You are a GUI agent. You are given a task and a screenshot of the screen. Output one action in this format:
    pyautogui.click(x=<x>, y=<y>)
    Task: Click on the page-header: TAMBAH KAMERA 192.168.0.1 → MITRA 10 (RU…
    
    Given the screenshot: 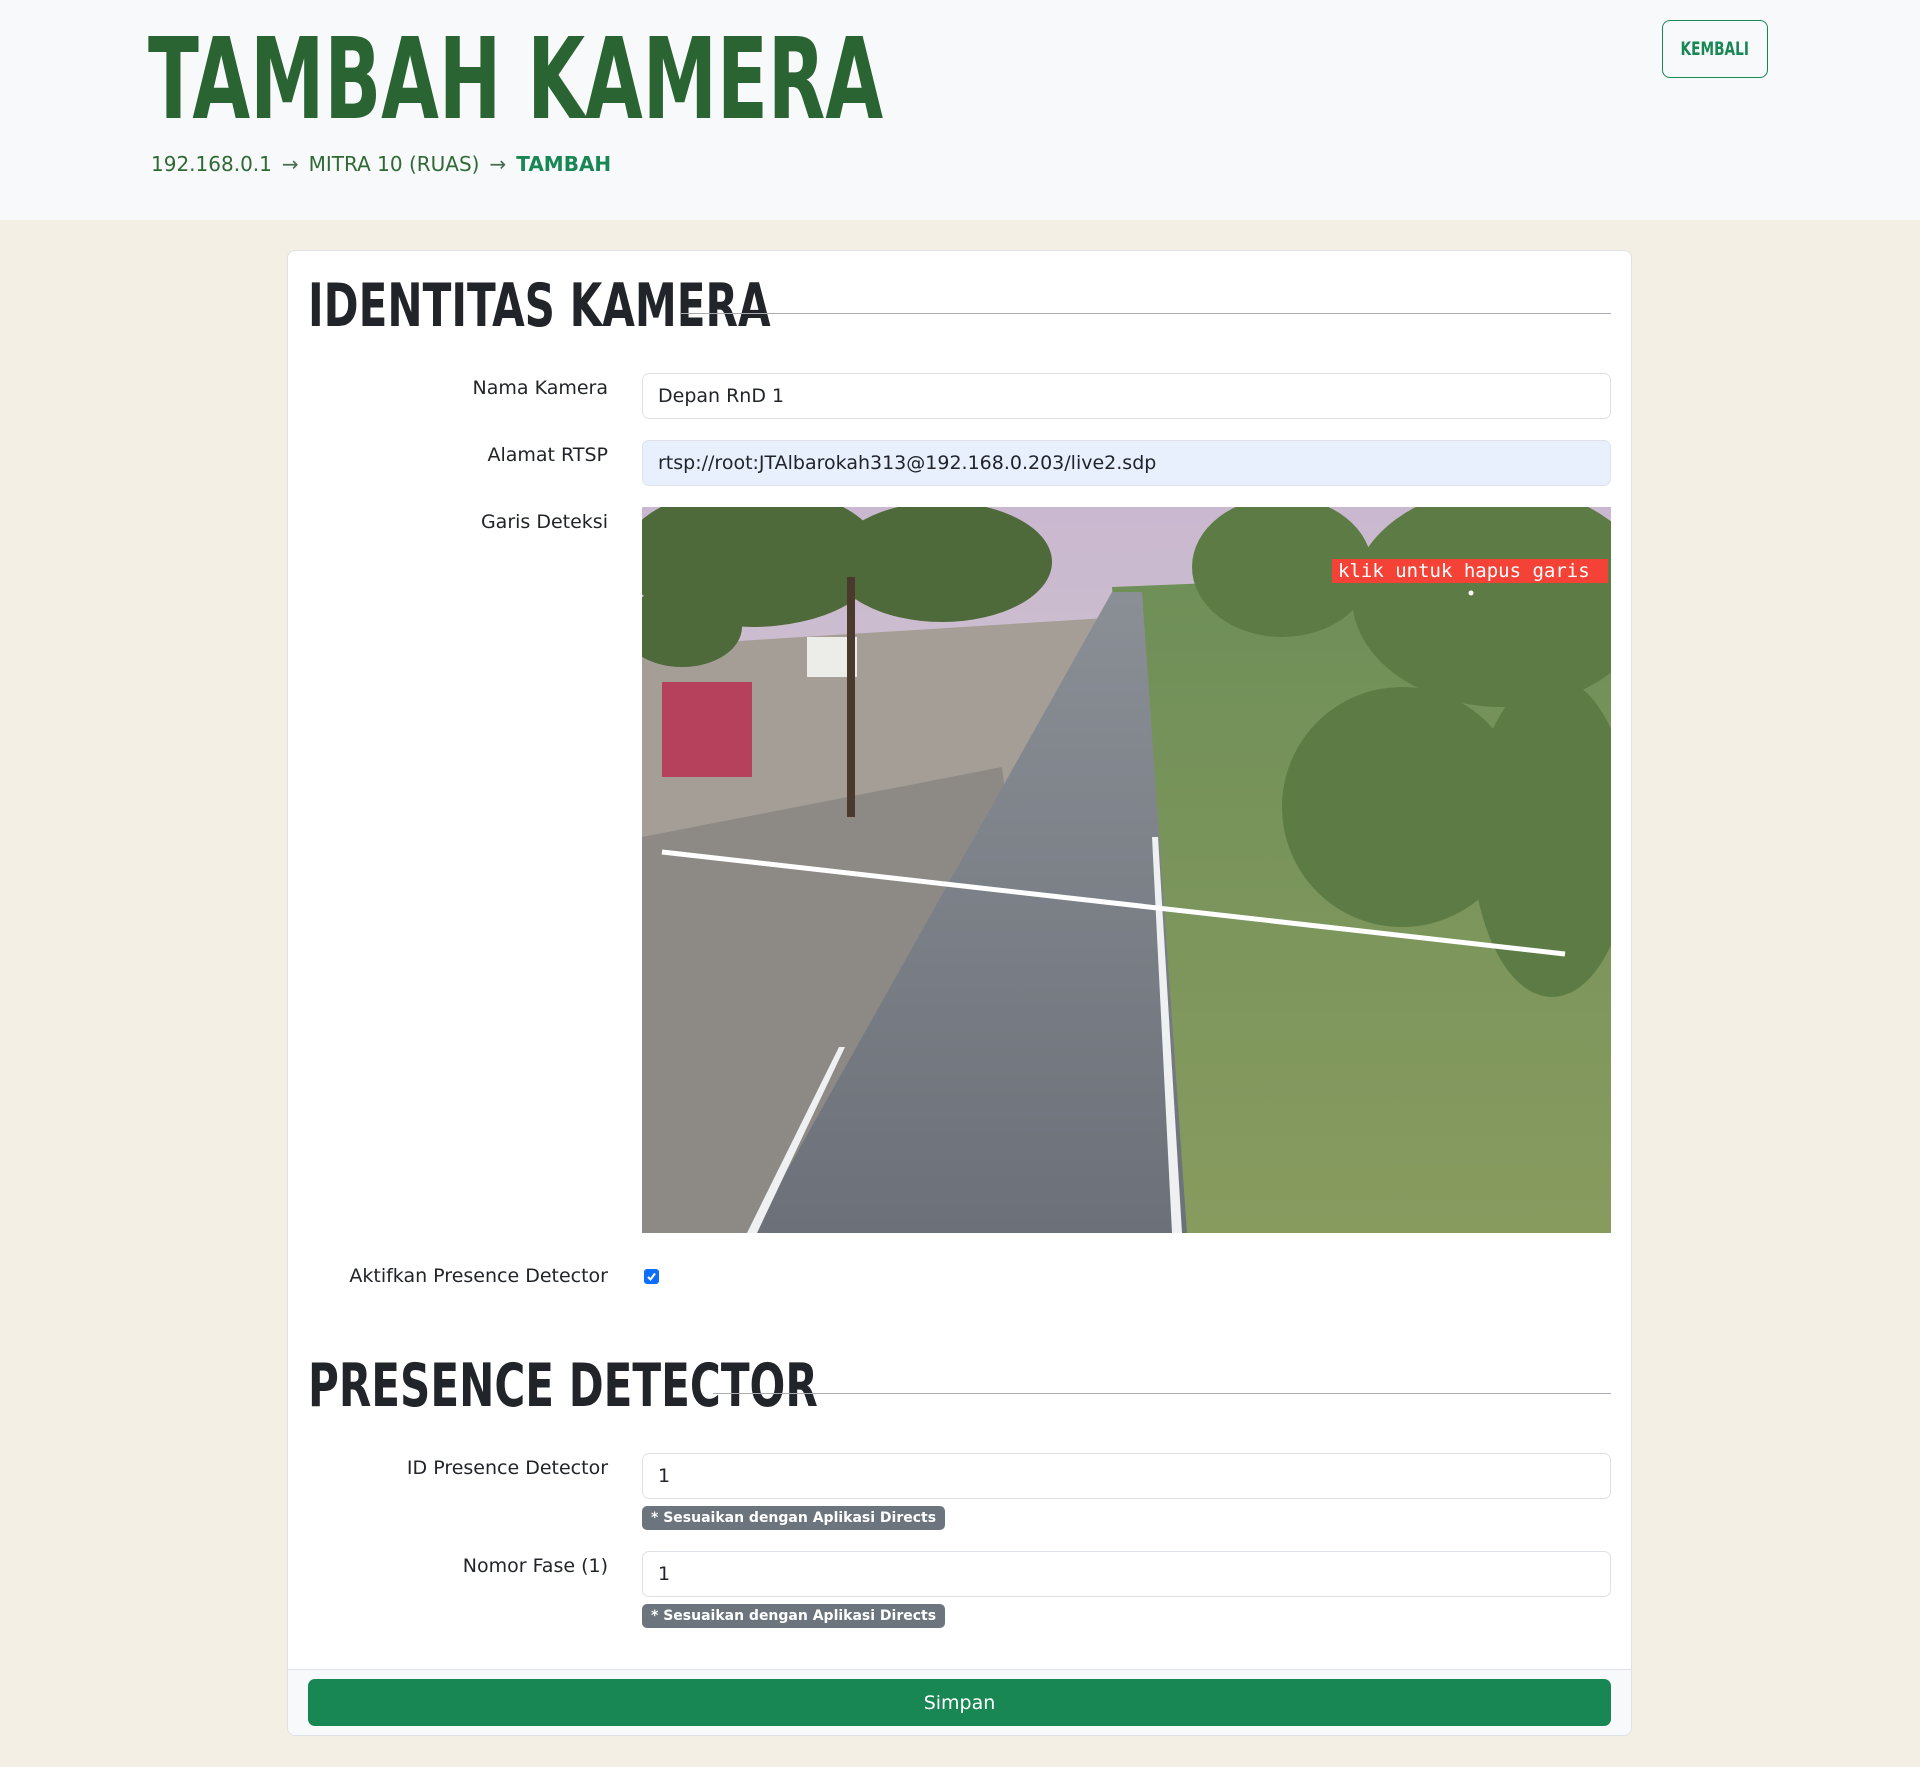 What is the action you would take?
    pyautogui.click(x=960, y=110)
    